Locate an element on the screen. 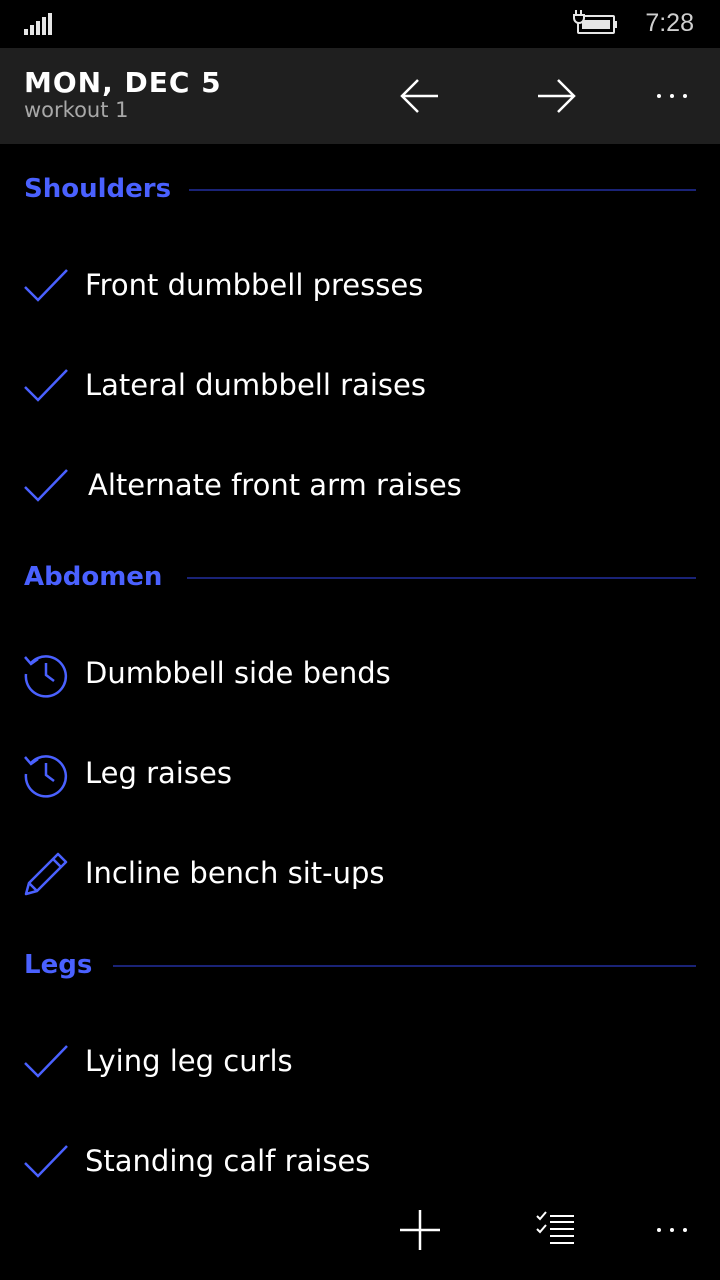 This screenshot has width=720, height=1280. exercise-item: Lying leg curls is located at coordinates (360, 1062).